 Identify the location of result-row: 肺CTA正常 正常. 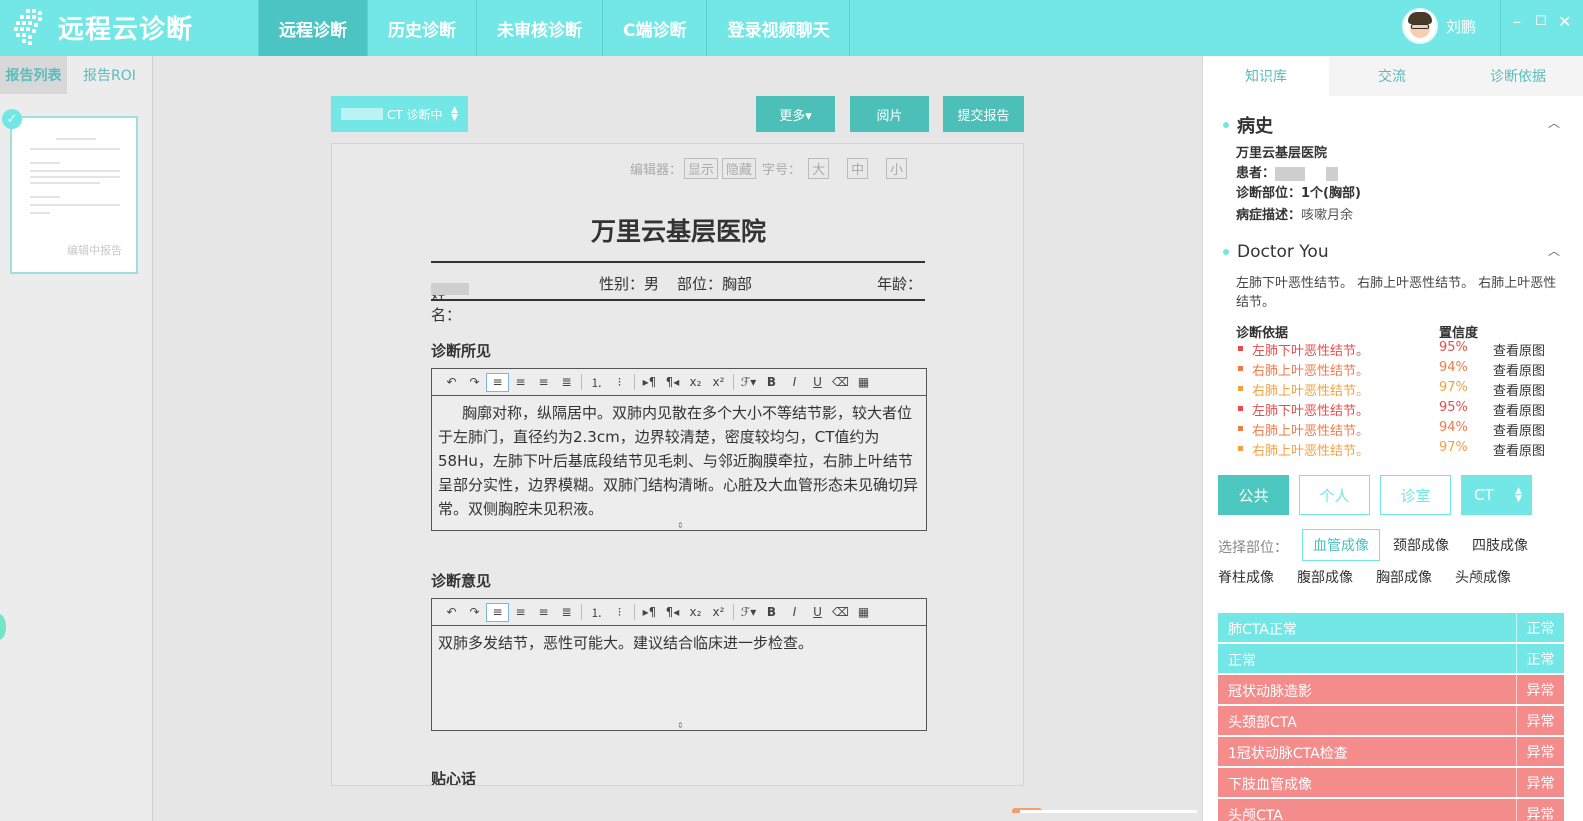
(1391, 627).